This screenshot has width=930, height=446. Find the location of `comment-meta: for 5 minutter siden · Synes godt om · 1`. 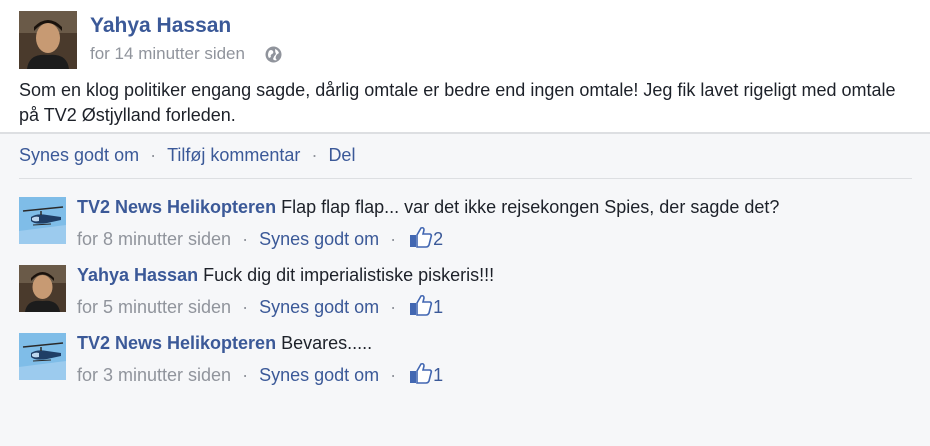

comment-meta: for 5 minutter siden · Synes godt om · 1 is located at coordinates (260, 306).